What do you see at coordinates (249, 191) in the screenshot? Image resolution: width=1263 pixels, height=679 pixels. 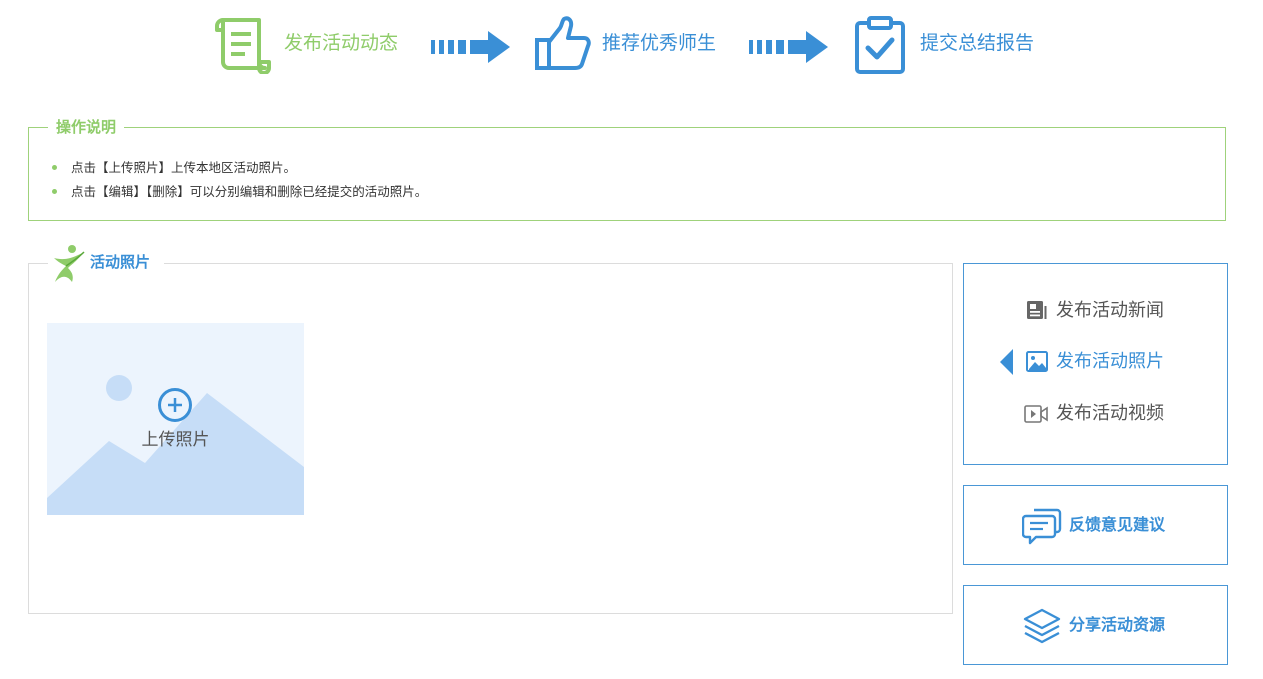 I see `instruction-line-2: 点击【编辑】【删除】可以分别编辑和删除已经提交的活动照片。` at bounding box center [249, 191].